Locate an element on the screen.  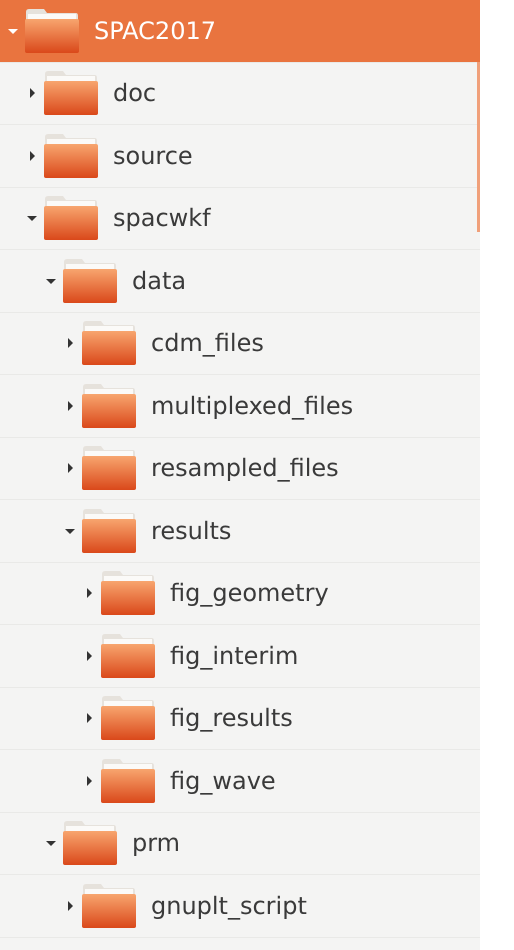
folder-name: fig_results is located at coordinates (231, 718).